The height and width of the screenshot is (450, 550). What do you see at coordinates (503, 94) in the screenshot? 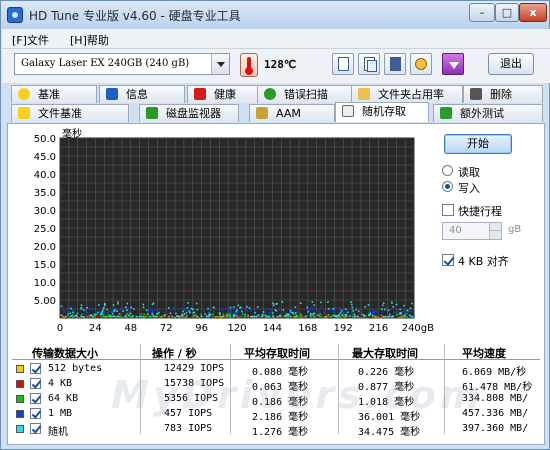
I see `tab-erase: 删除` at bounding box center [503, 94].